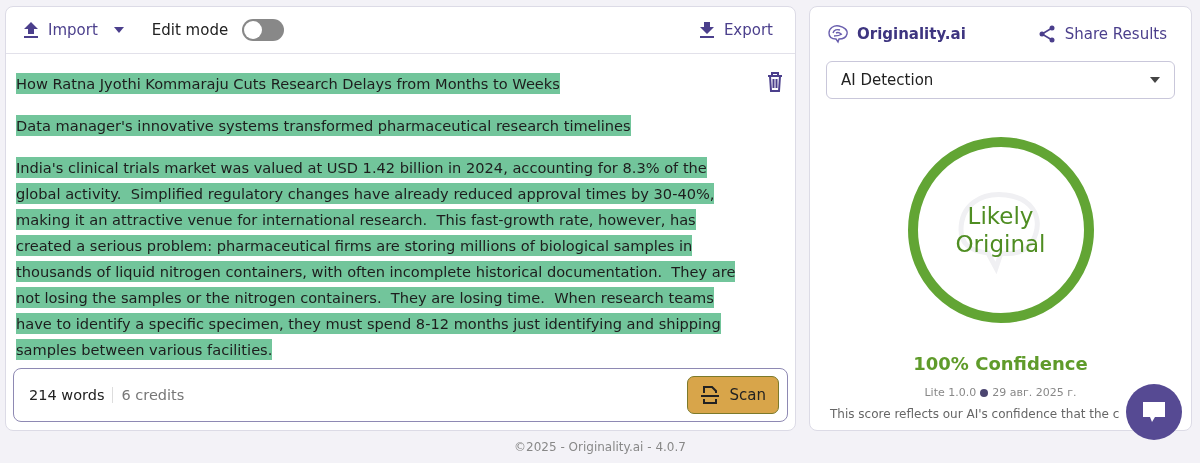 The width and height of the screenshot is (1200, 463). Describe the element at coordinates (1000, 80) in the screenshot. I see `detection-mode-dropdown: AI Detection` at that location.